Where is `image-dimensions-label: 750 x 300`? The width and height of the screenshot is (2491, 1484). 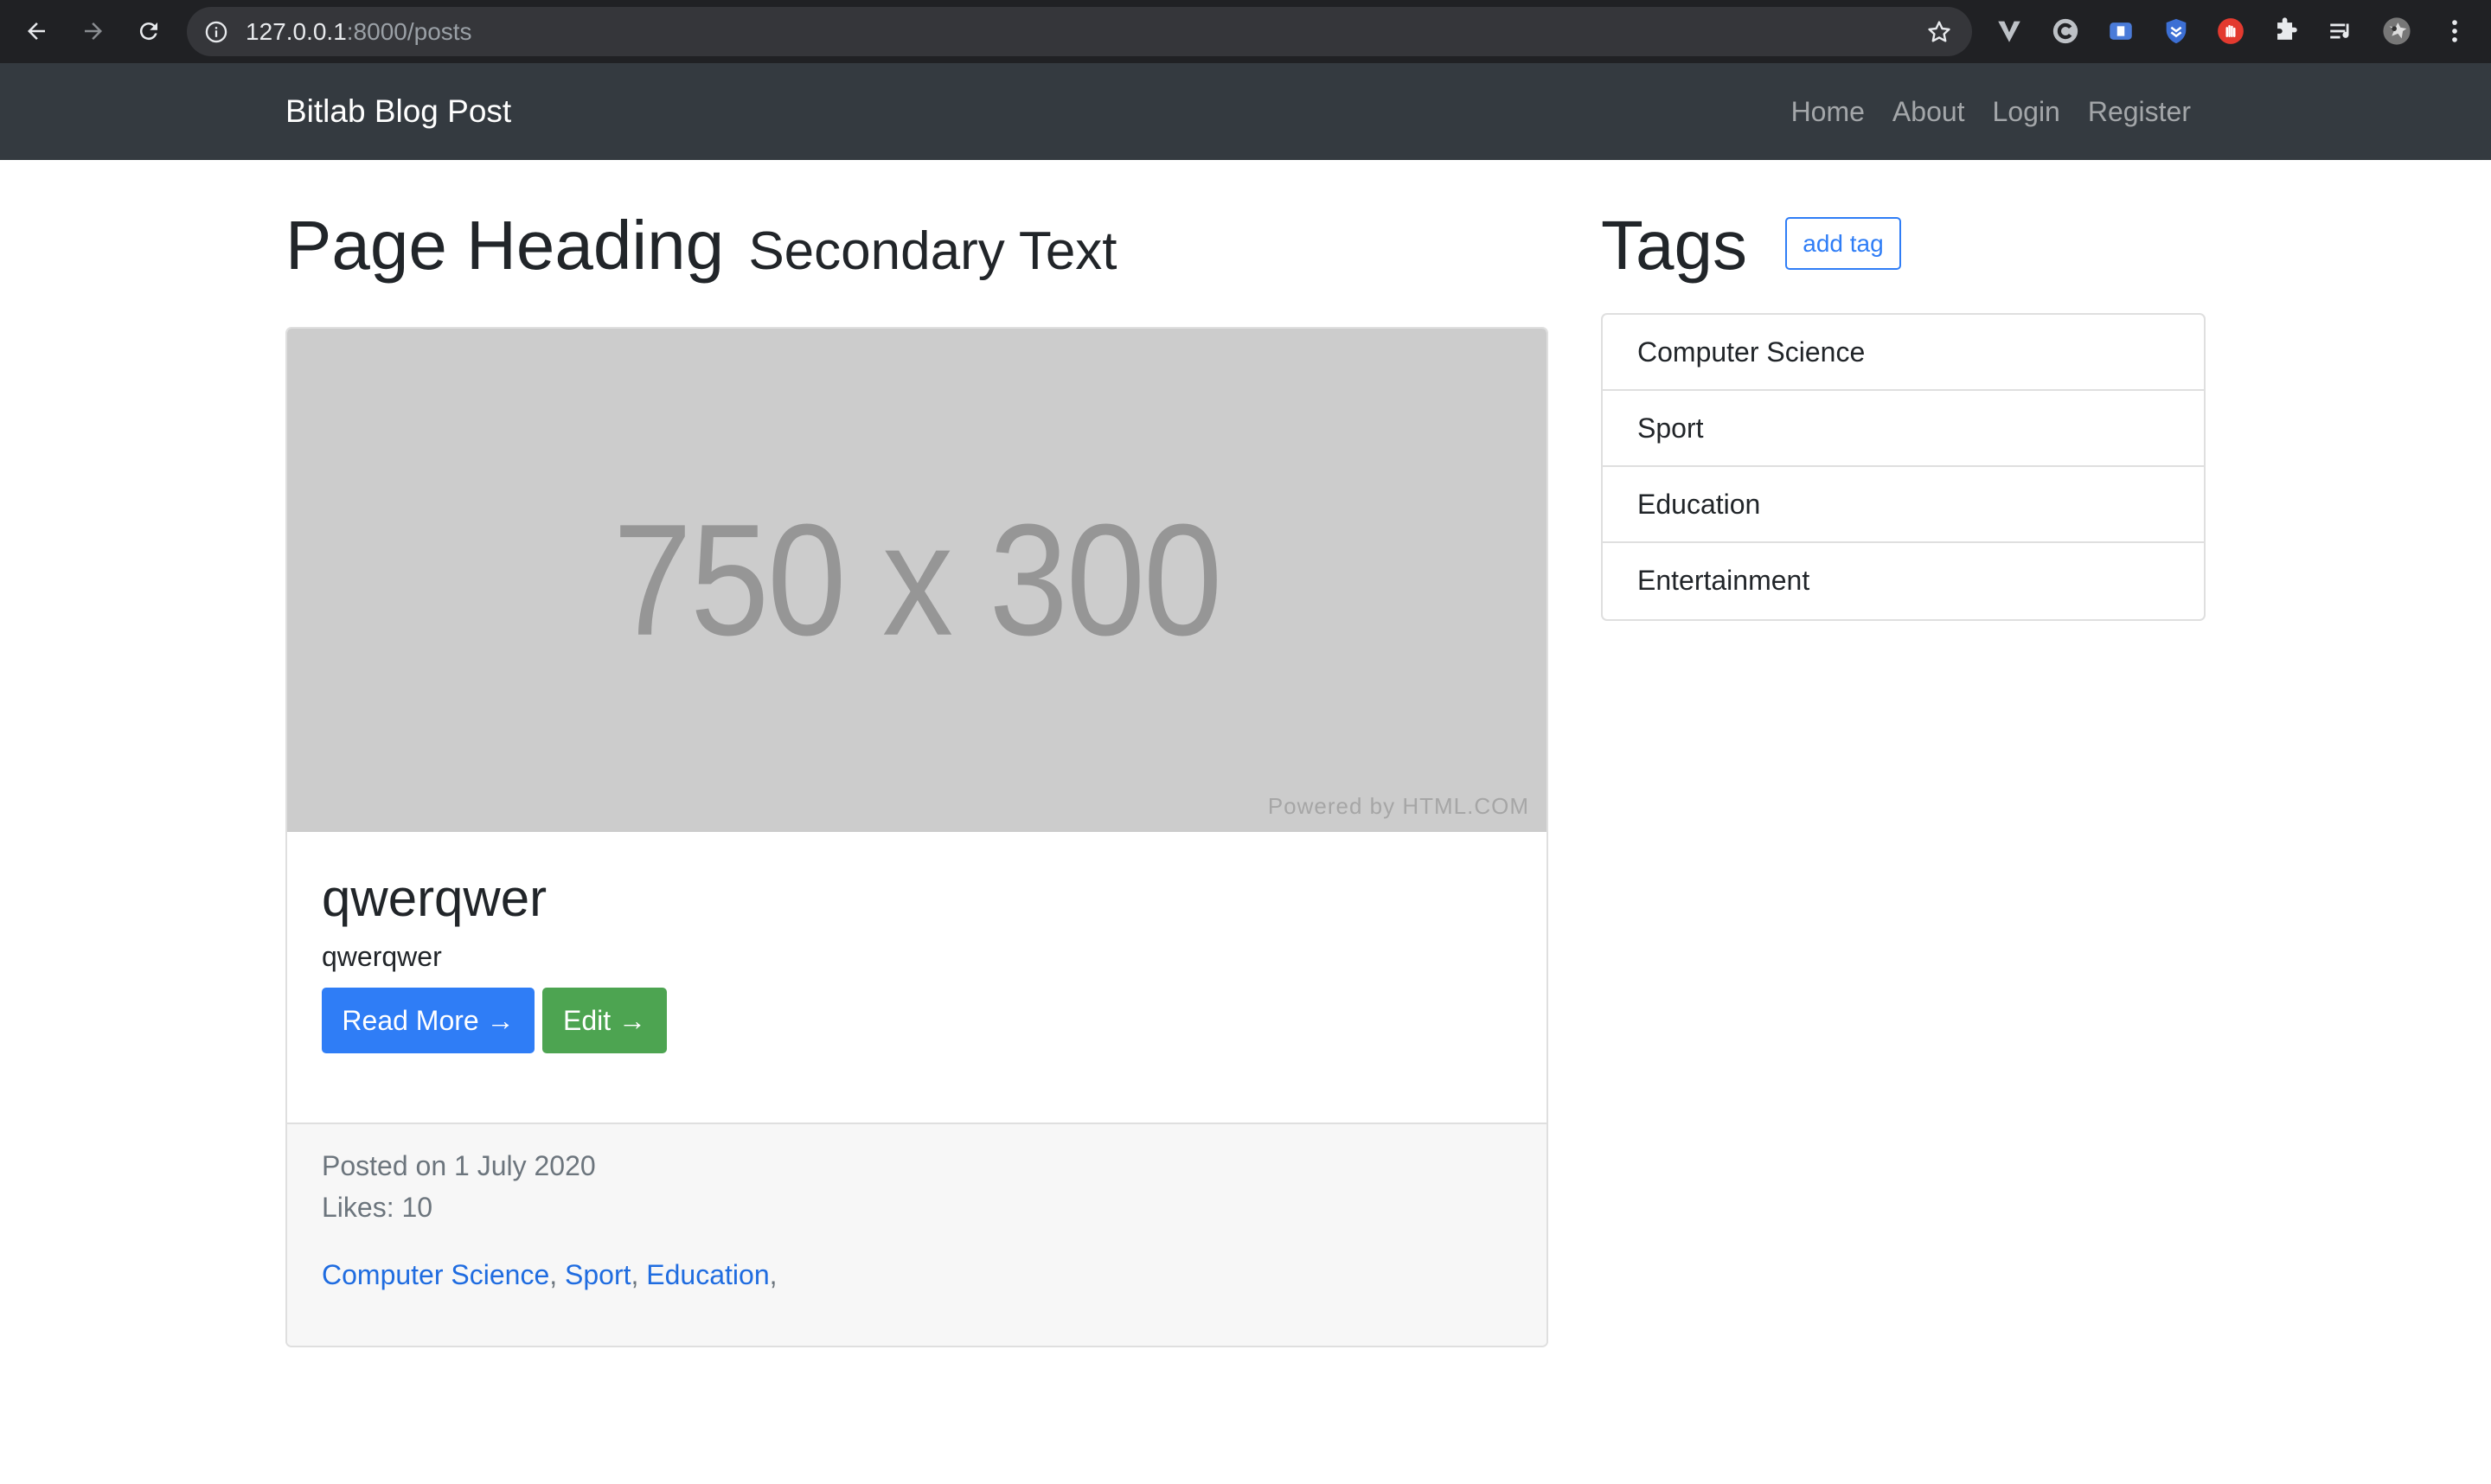 image-dimensions-label: 750 x 300 is located at coordinates (917, 579).